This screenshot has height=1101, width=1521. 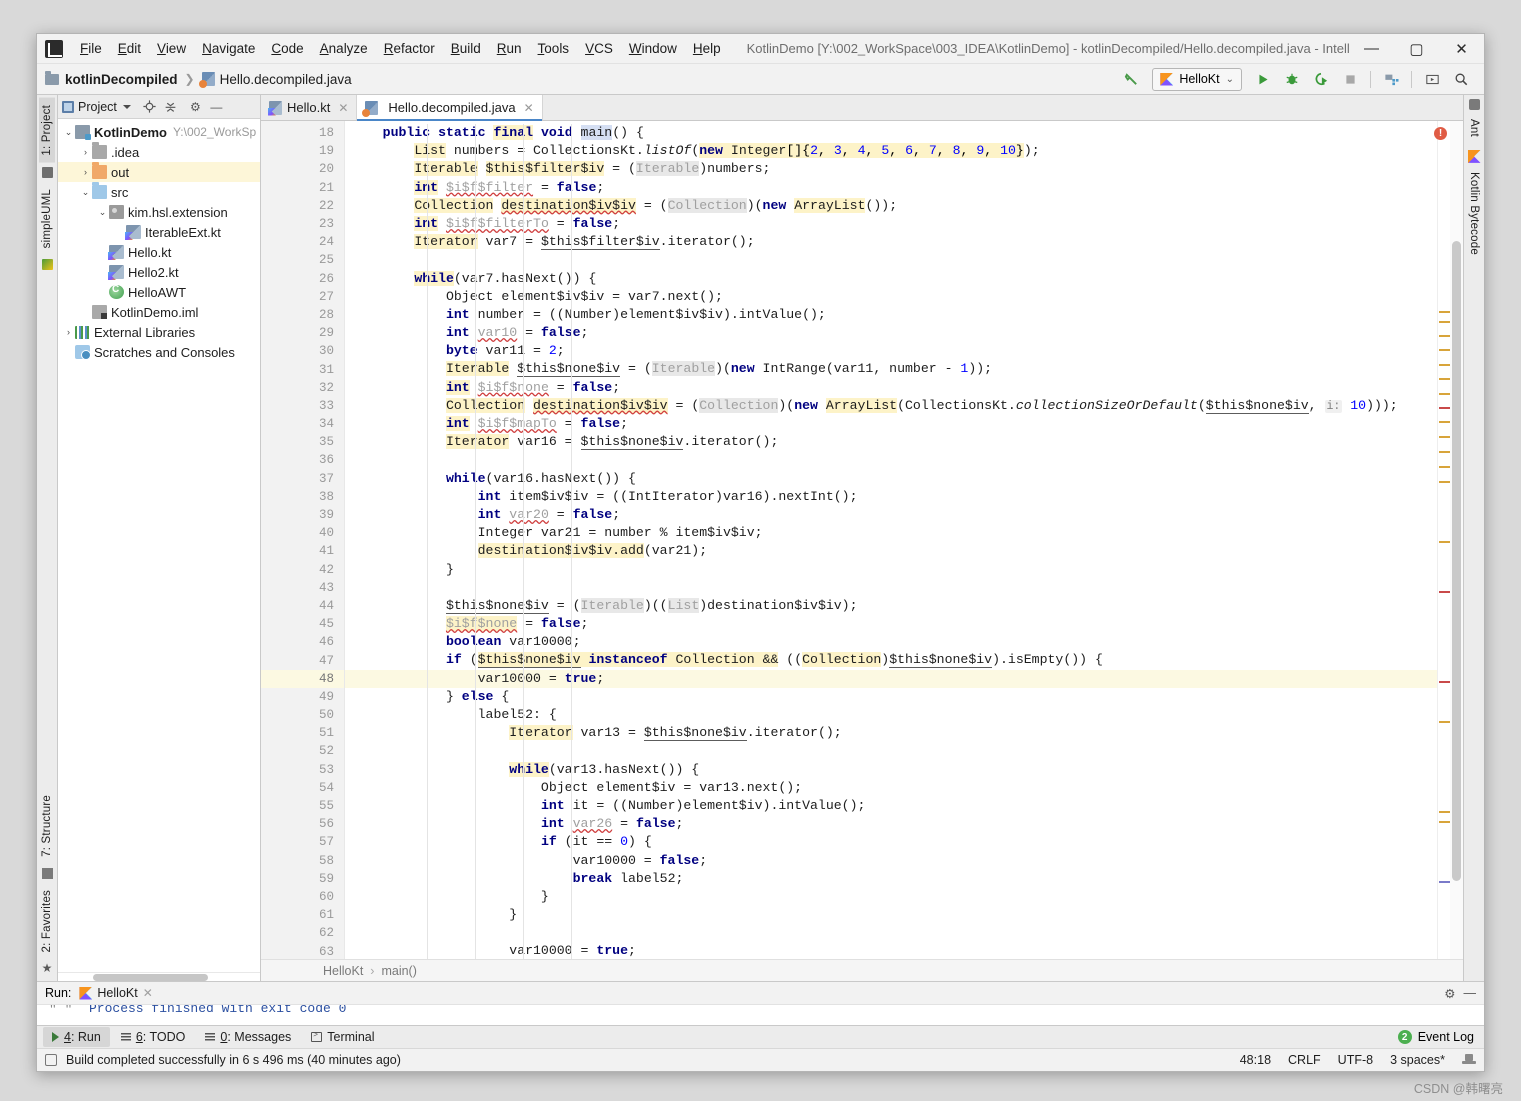 What do you see at coordinates (1432, 79) in the screenshot?
I see `select-target-icon` at bounding box center [1432, 79].